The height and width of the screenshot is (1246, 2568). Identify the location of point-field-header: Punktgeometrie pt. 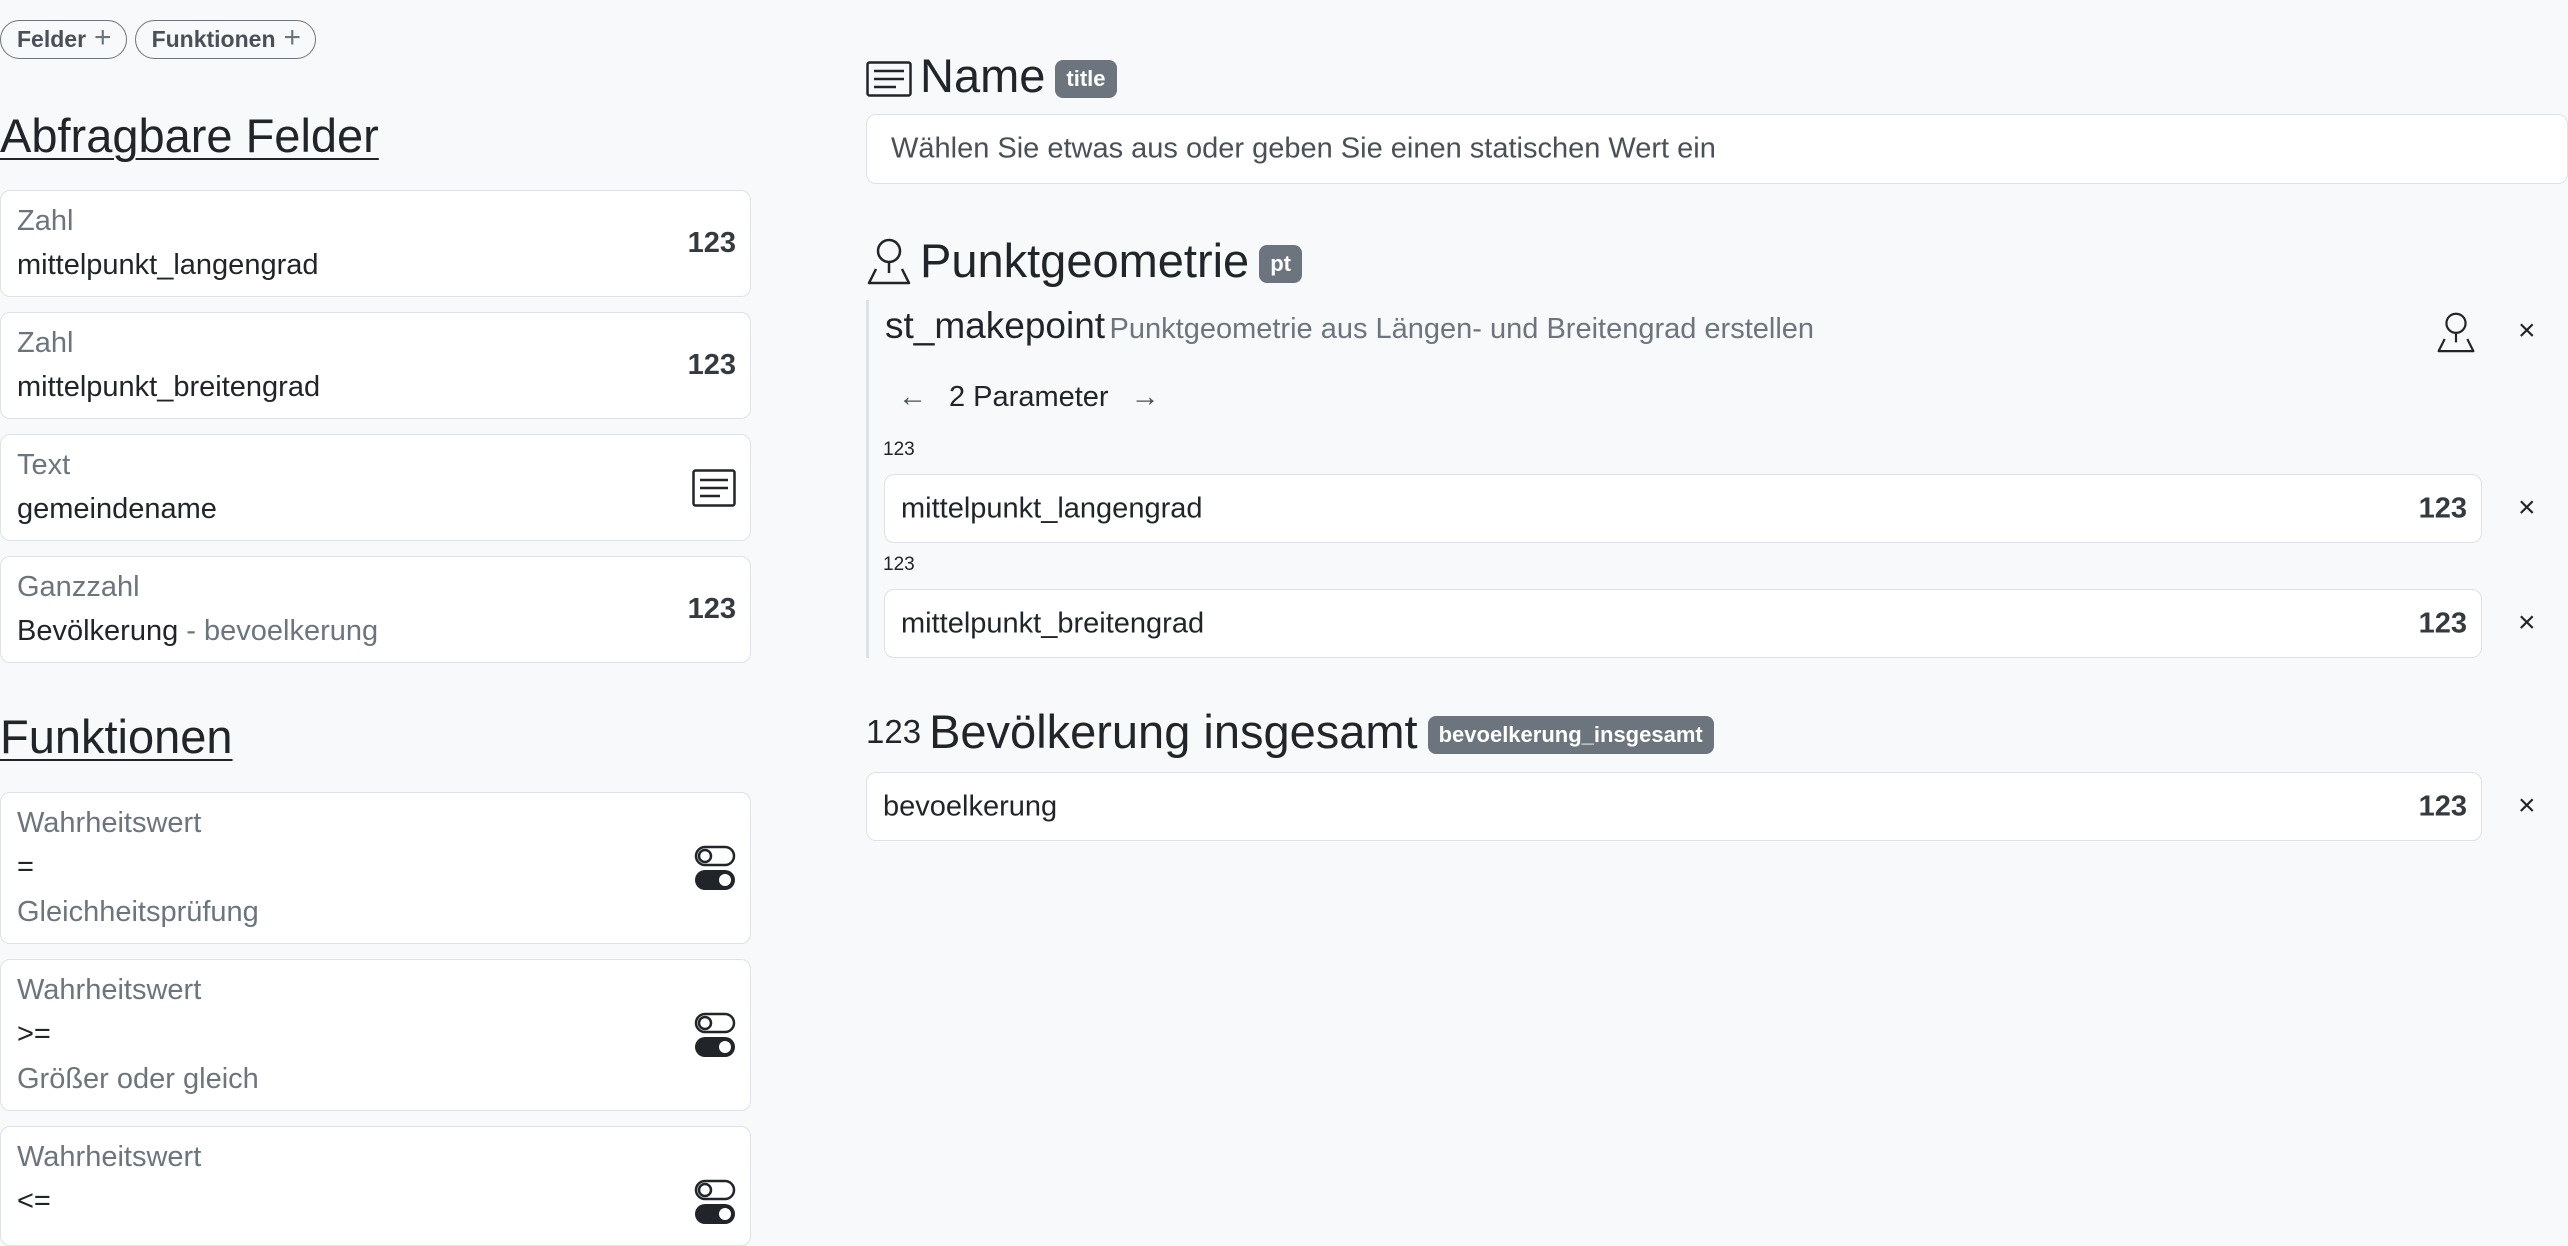
(1084, 260).